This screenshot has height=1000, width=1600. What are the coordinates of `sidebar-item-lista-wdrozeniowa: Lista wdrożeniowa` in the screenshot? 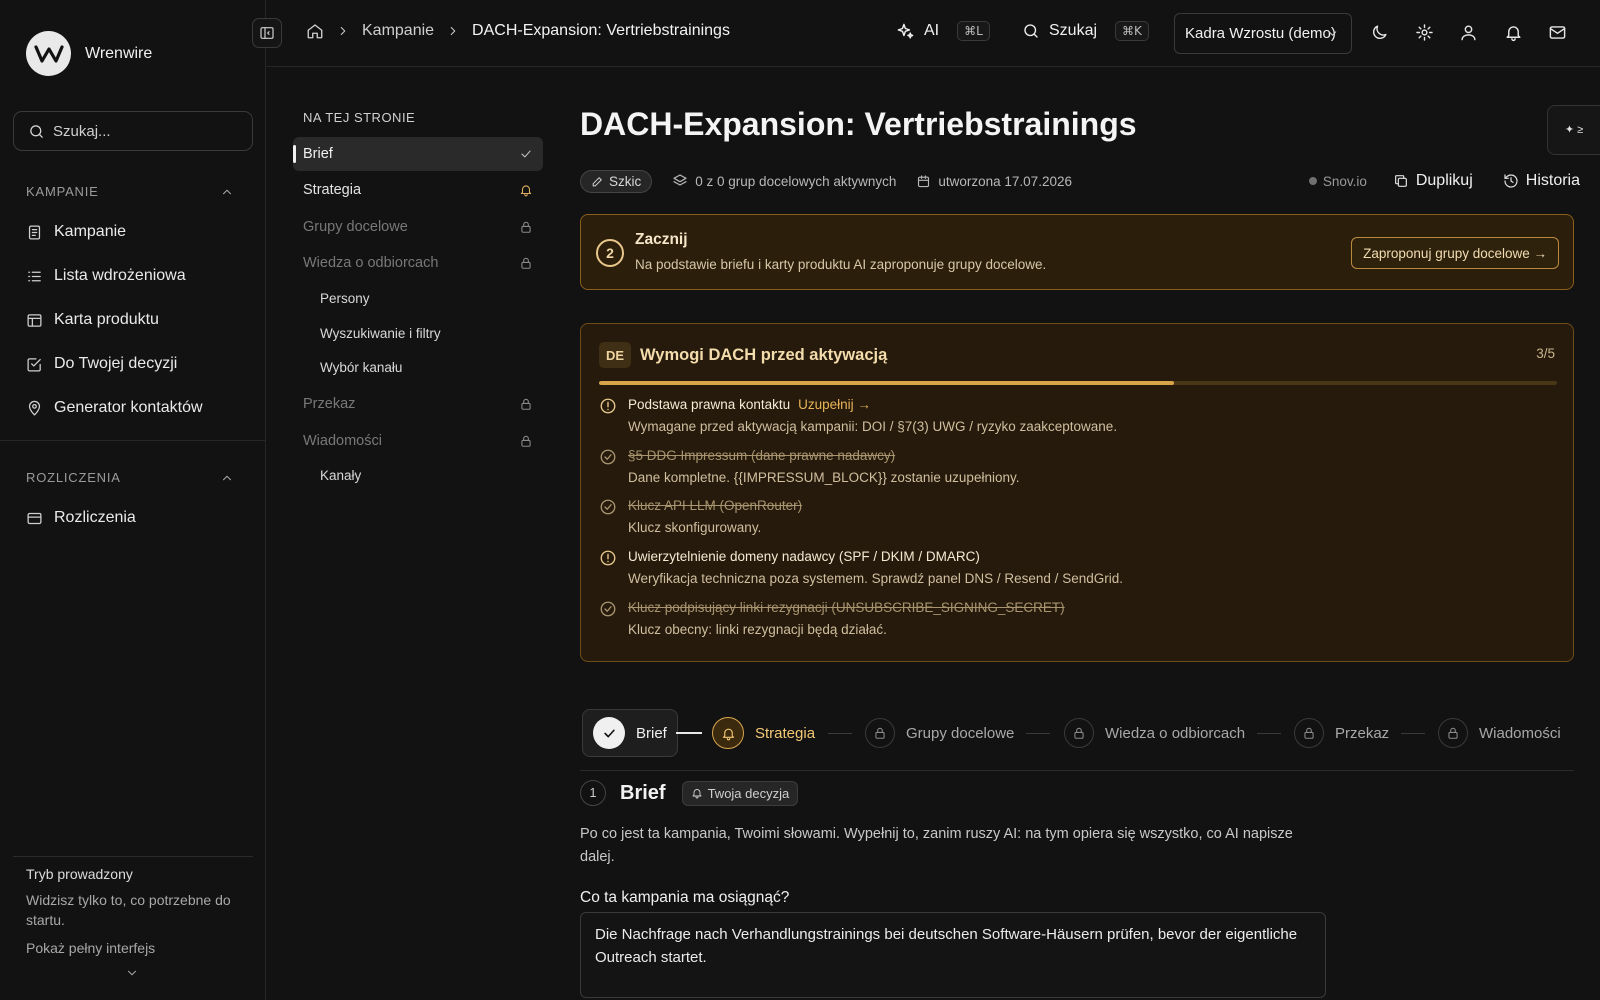 It's located at (106, 276).